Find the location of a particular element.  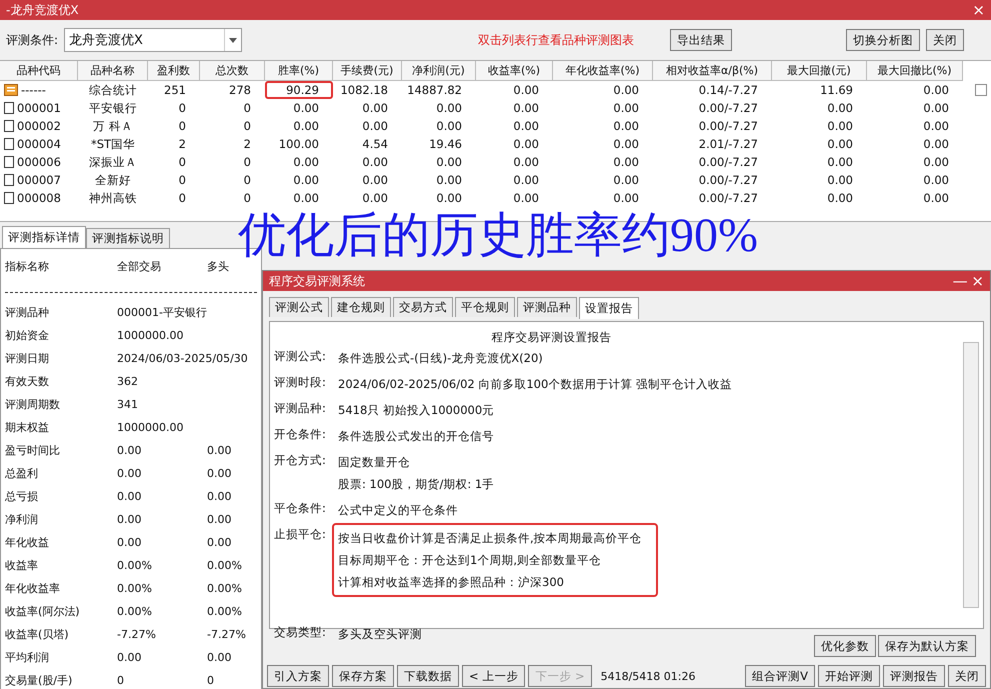

metric-name: 总盈利 is located at coordinates (22, 473).